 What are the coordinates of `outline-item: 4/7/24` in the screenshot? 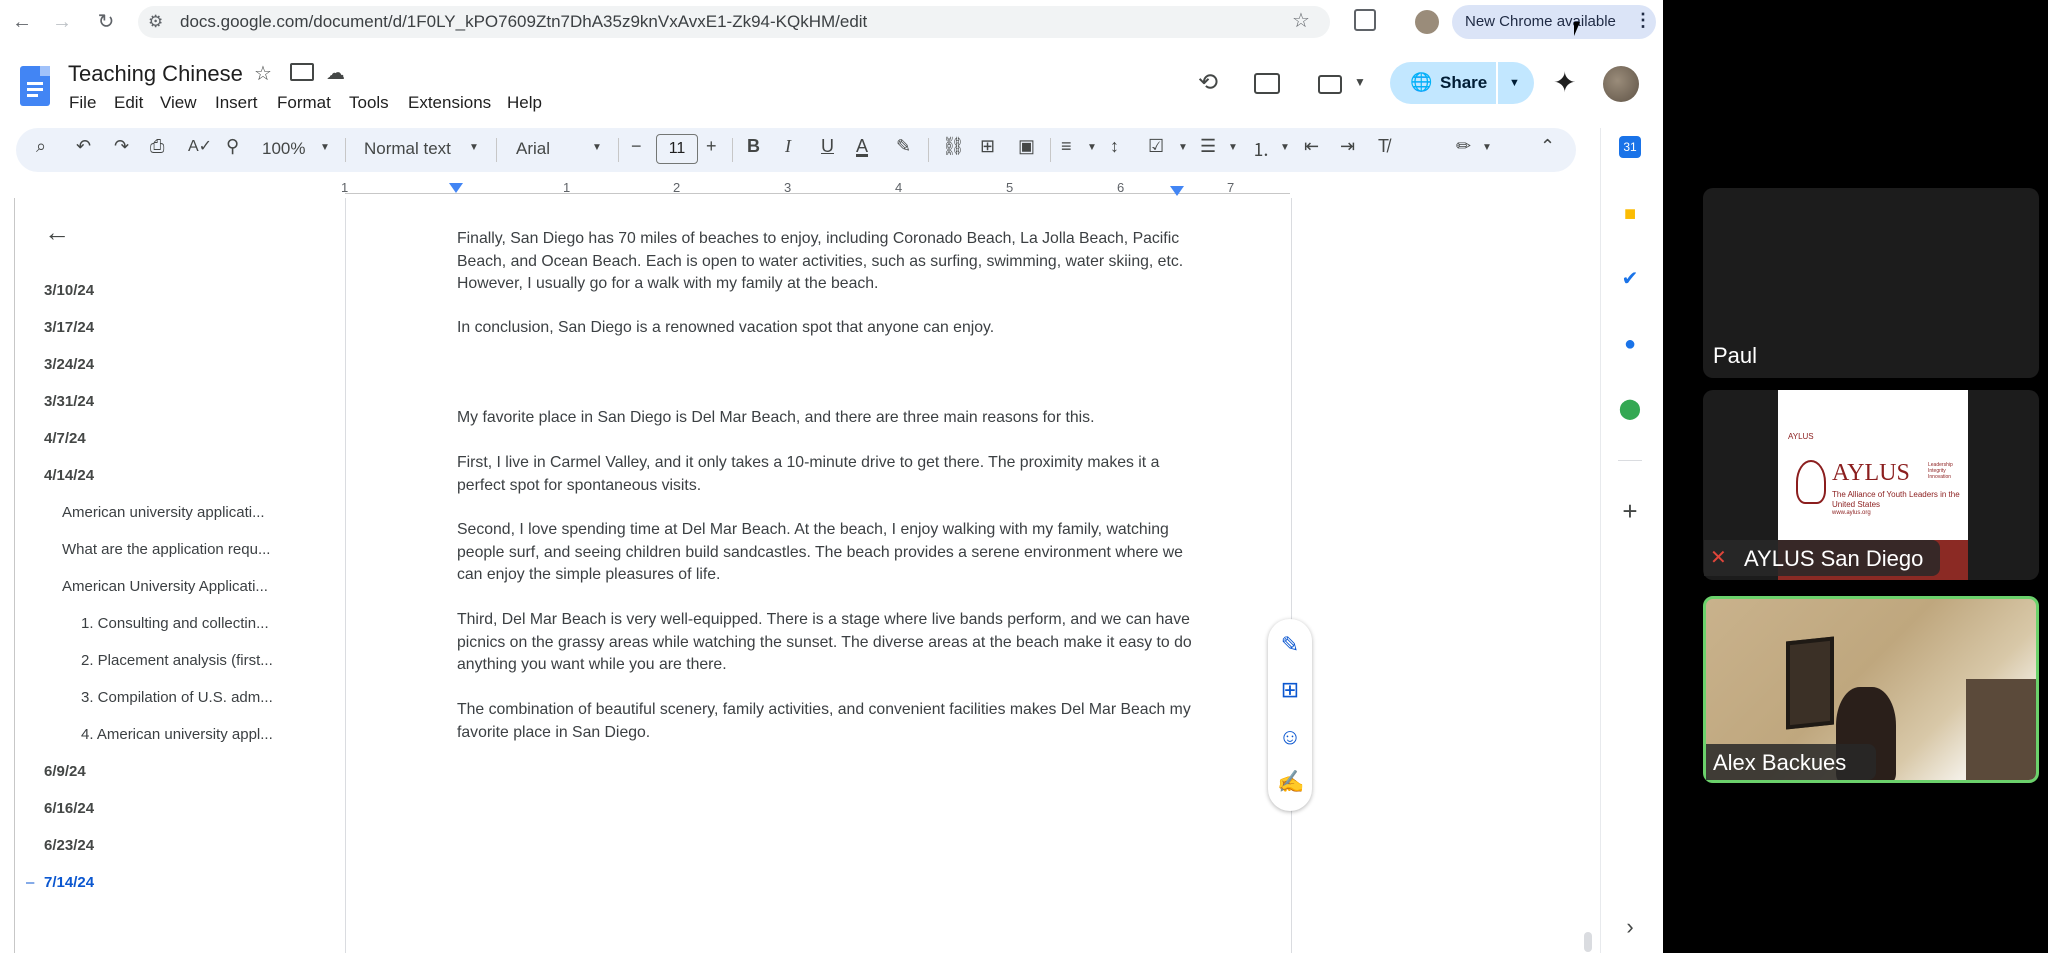 It's located at (65, 438).